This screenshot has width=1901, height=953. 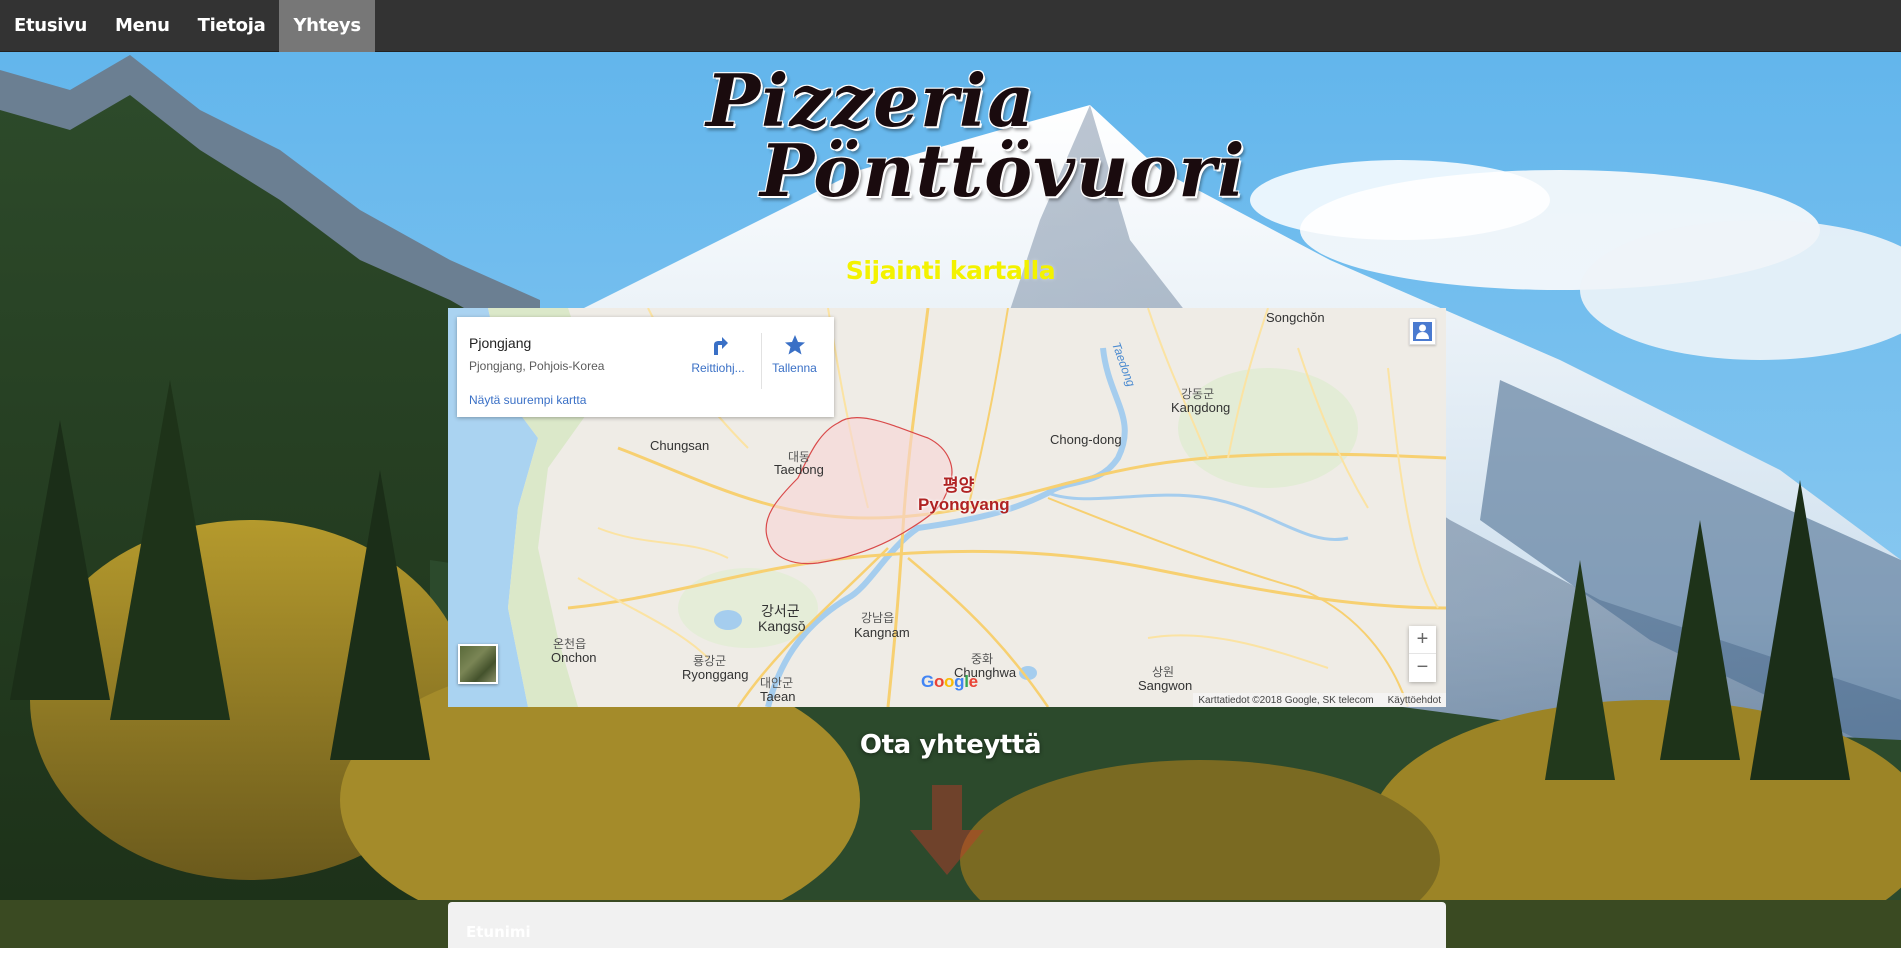 I want to click on map-label-kangnam: Kangnam, so click(x=882, y=632).